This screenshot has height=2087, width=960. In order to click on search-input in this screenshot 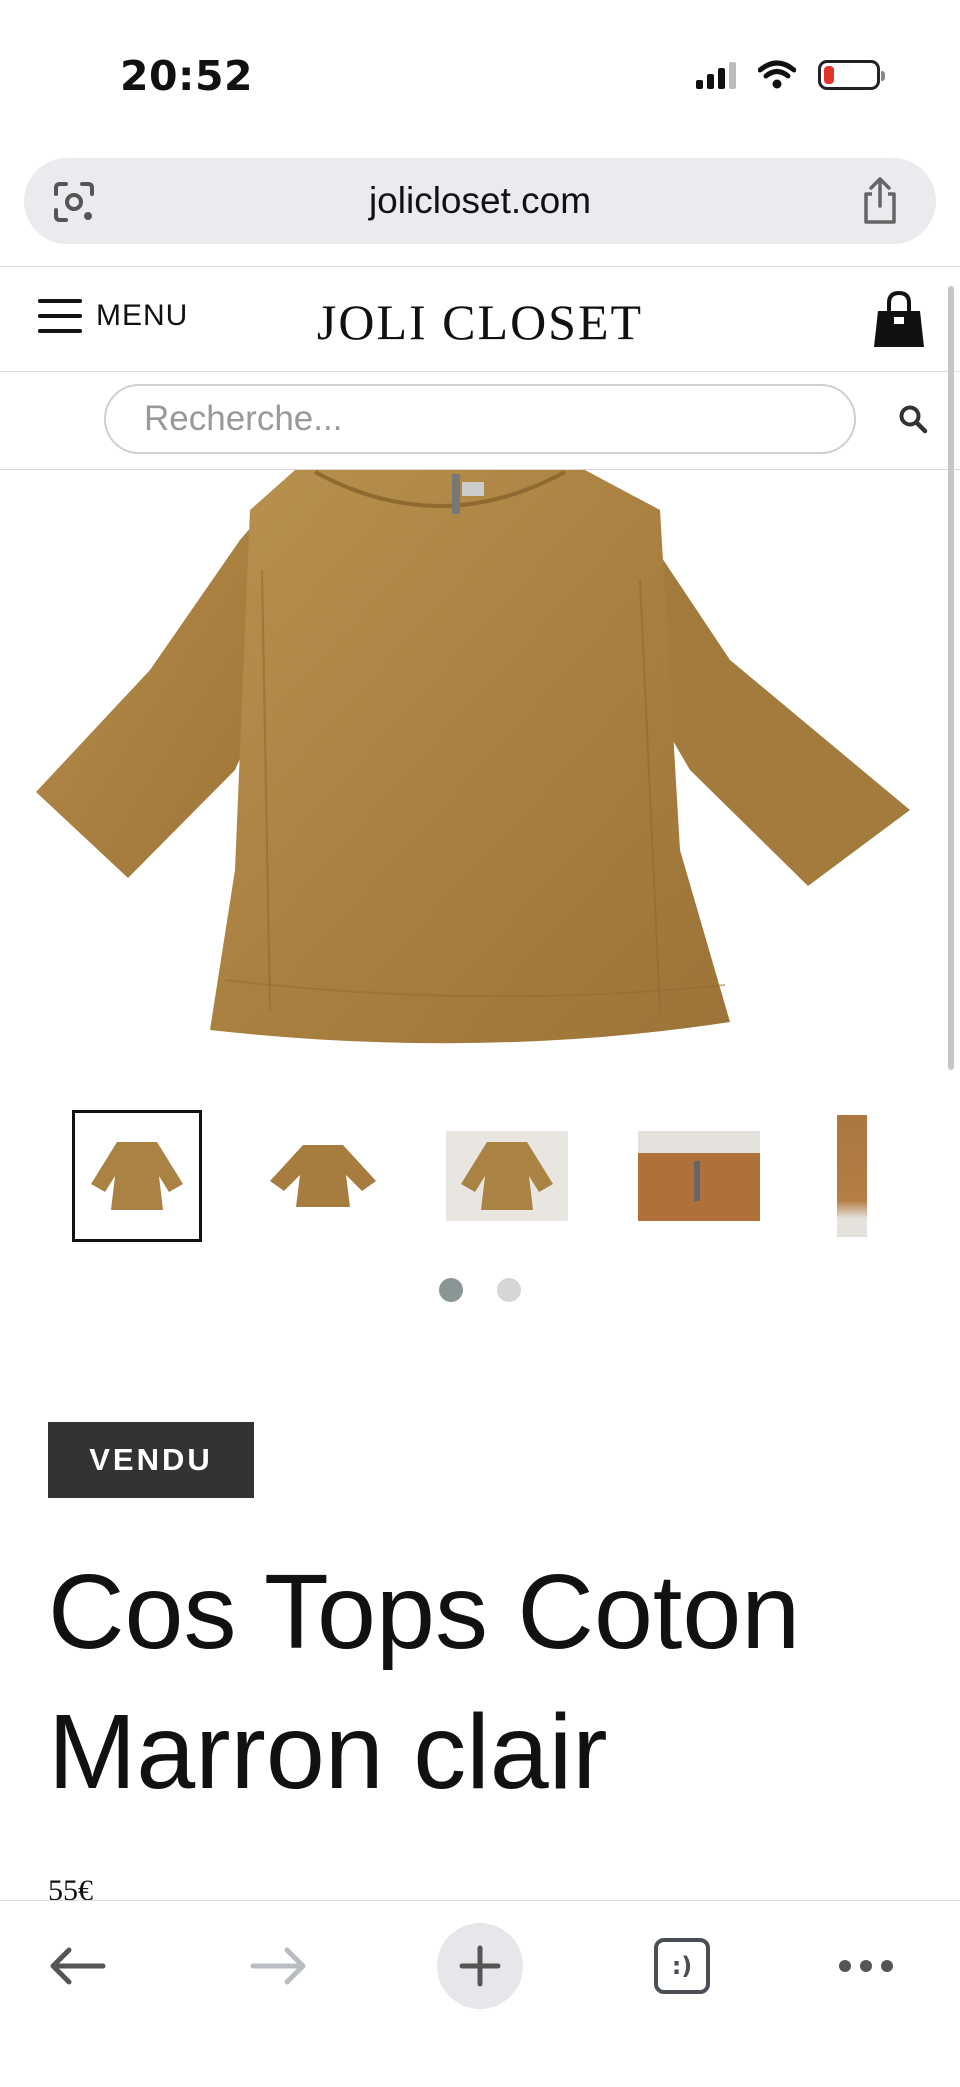, I will do `click(480, 419)`.